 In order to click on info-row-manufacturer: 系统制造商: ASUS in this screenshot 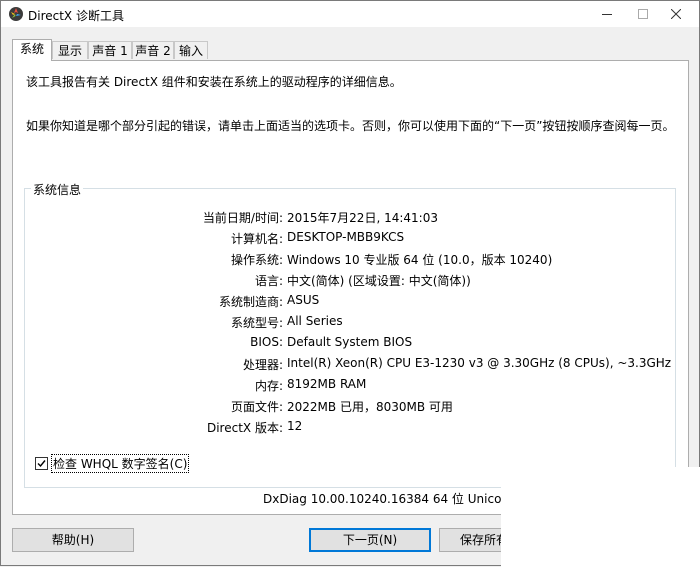, I will do `click(350, 301)`.